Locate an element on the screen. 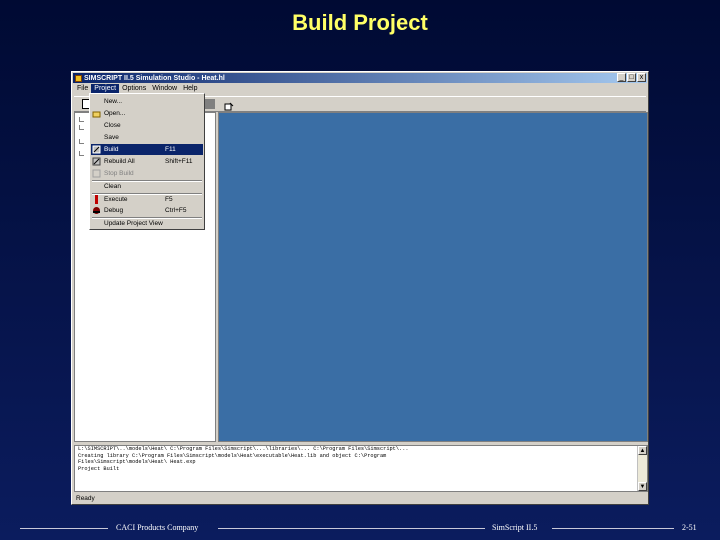 The width and height of the screenshot is (720, 540). slide-title: Build Project is located at coordinates (360, 22).